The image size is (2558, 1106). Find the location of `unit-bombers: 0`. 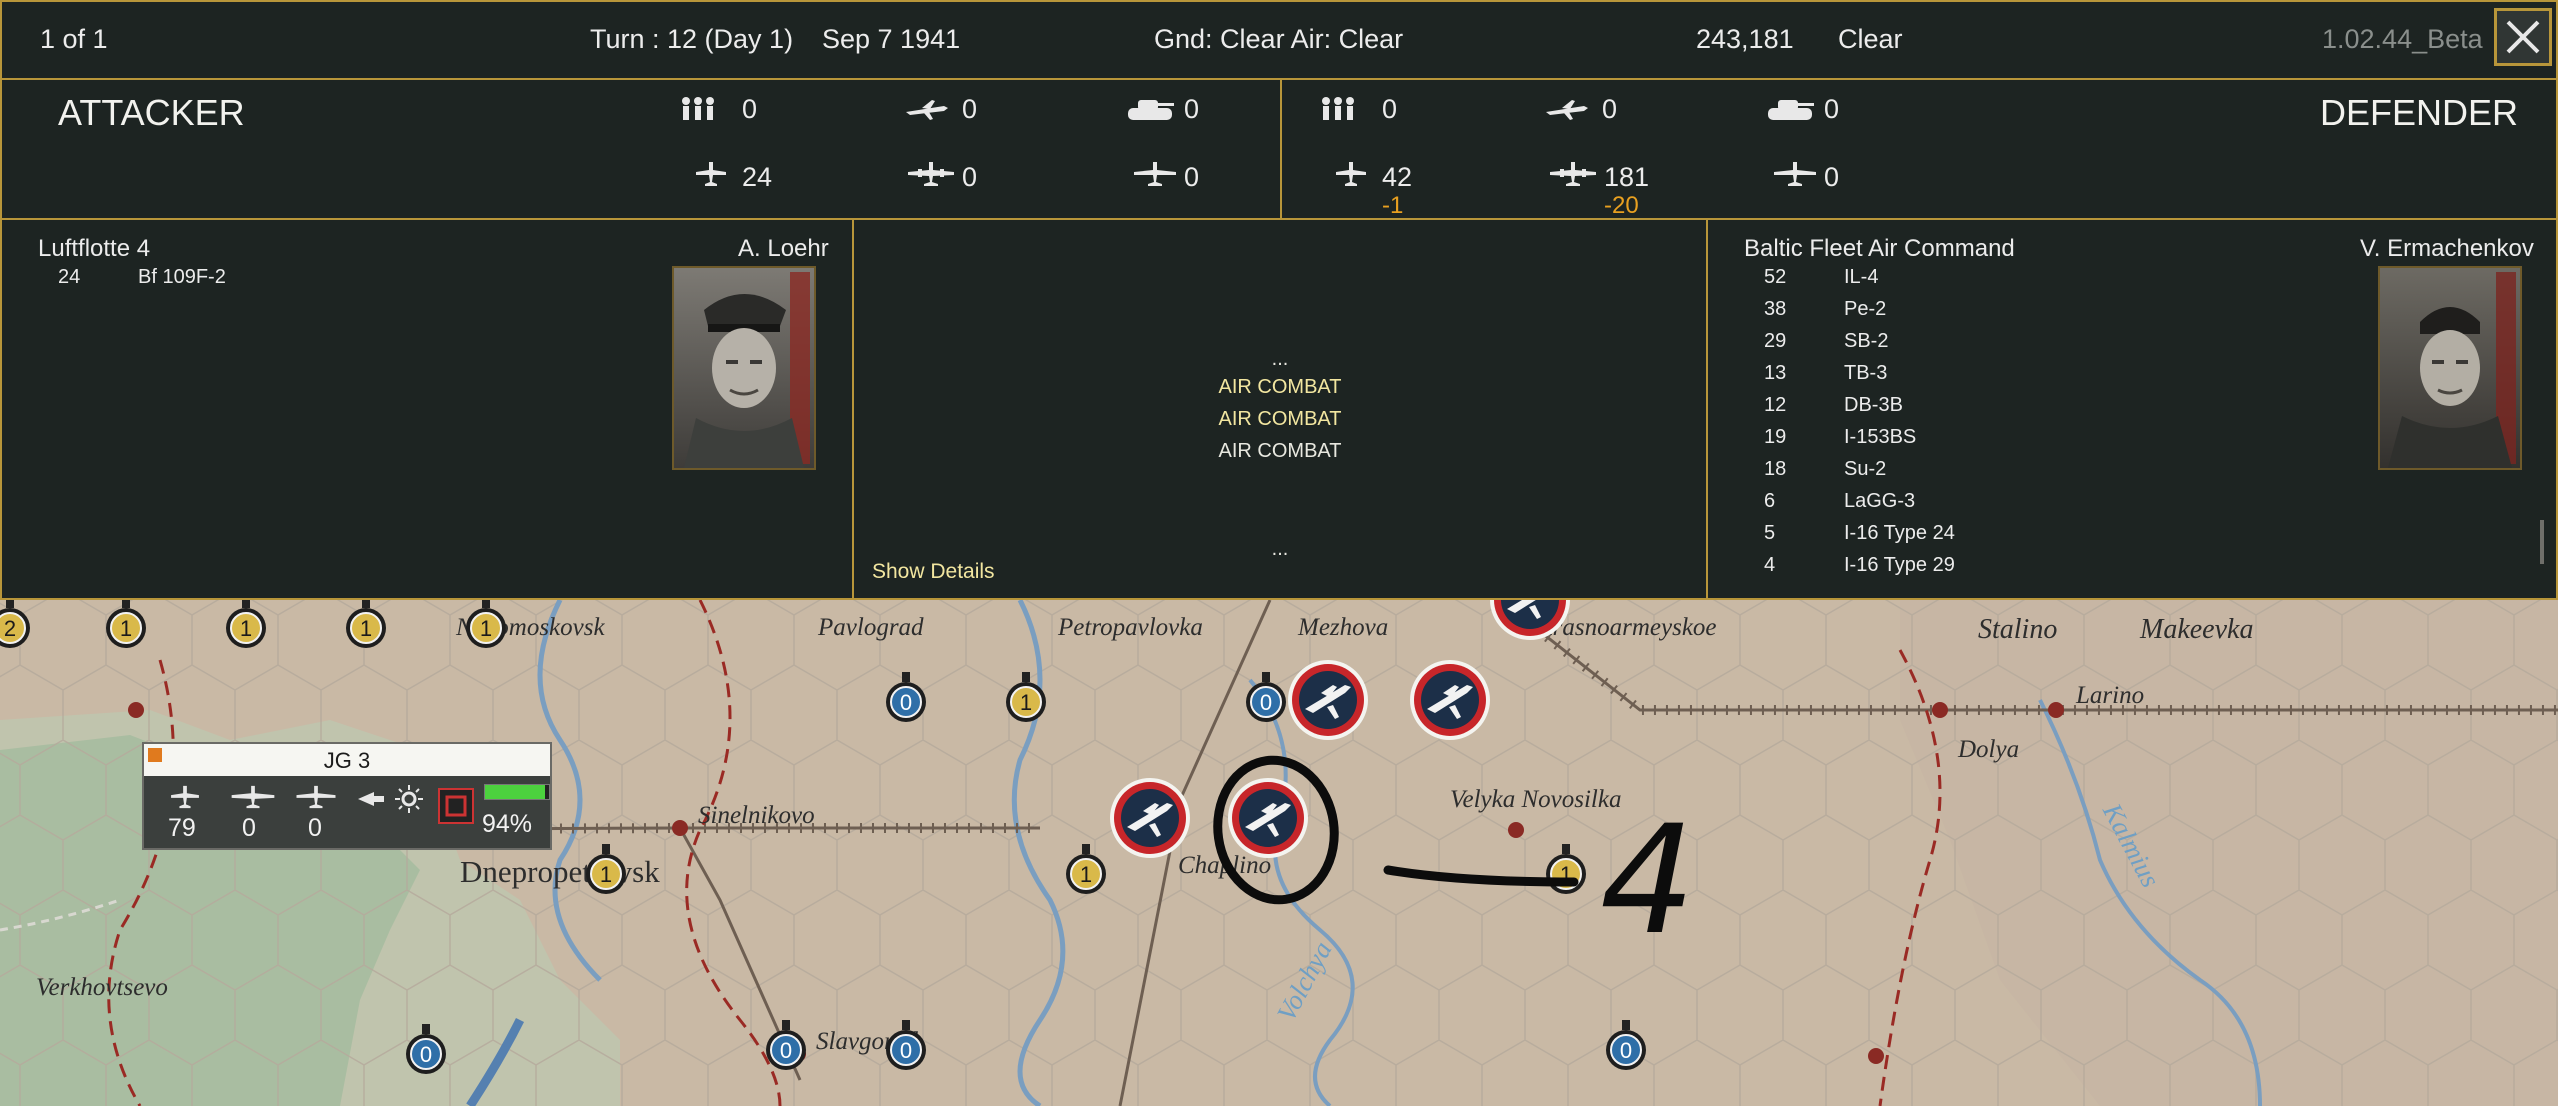

unit-bombers: 0 is located at coordinates (249, 828).